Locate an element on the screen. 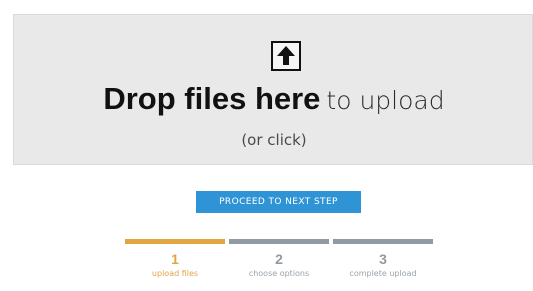  step-3-label: complete upload is located at coordinates (383, 273).